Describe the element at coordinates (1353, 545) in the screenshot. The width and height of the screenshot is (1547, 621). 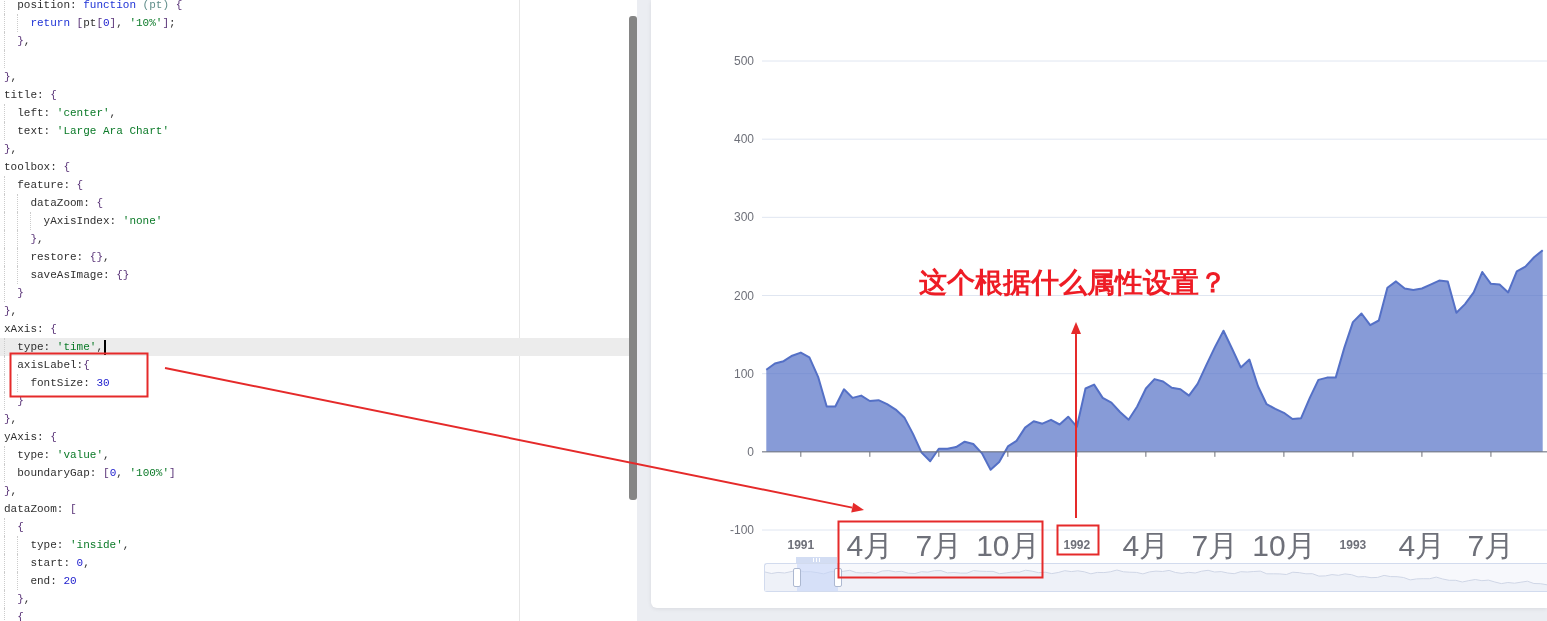
I see `x-axis-label: 1993` at that location.